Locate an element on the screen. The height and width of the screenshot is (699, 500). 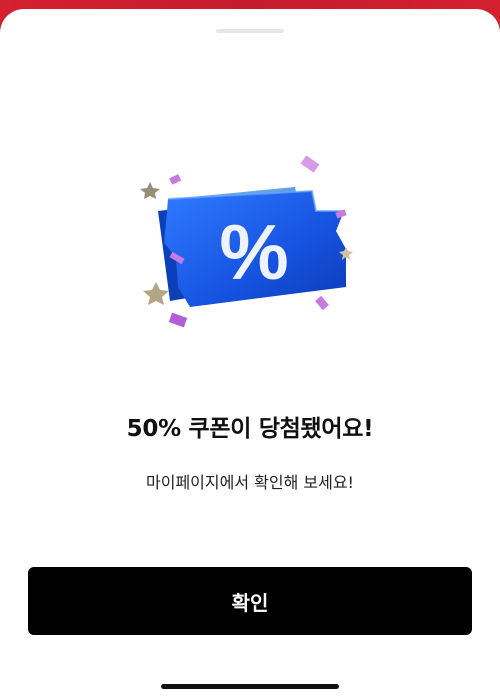
coupon-illustration: % is located at coordinates (250, 239).